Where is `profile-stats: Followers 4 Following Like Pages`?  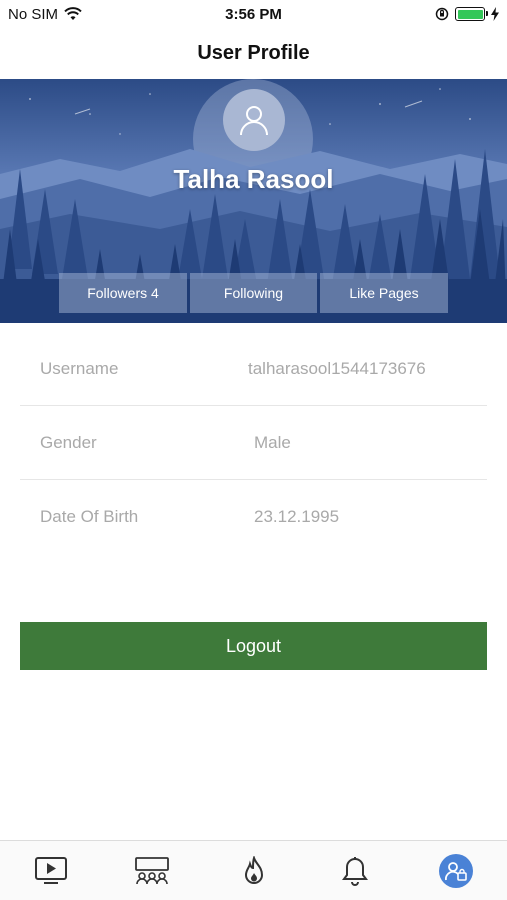
profile-stats: Followers 4 Following Like Pages is located at coordinates (253, 293).